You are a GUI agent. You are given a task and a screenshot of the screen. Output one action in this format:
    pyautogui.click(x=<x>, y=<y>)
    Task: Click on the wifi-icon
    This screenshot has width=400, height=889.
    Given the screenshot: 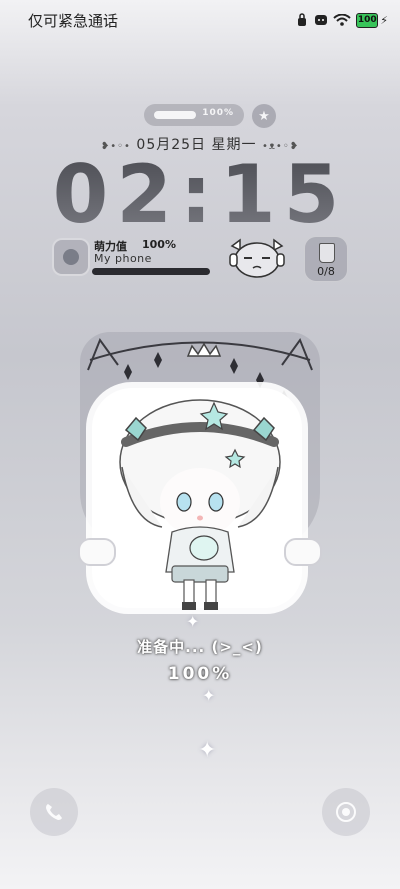 What is the action you would take?
    pyautogui.click(x=342, y=20)
    